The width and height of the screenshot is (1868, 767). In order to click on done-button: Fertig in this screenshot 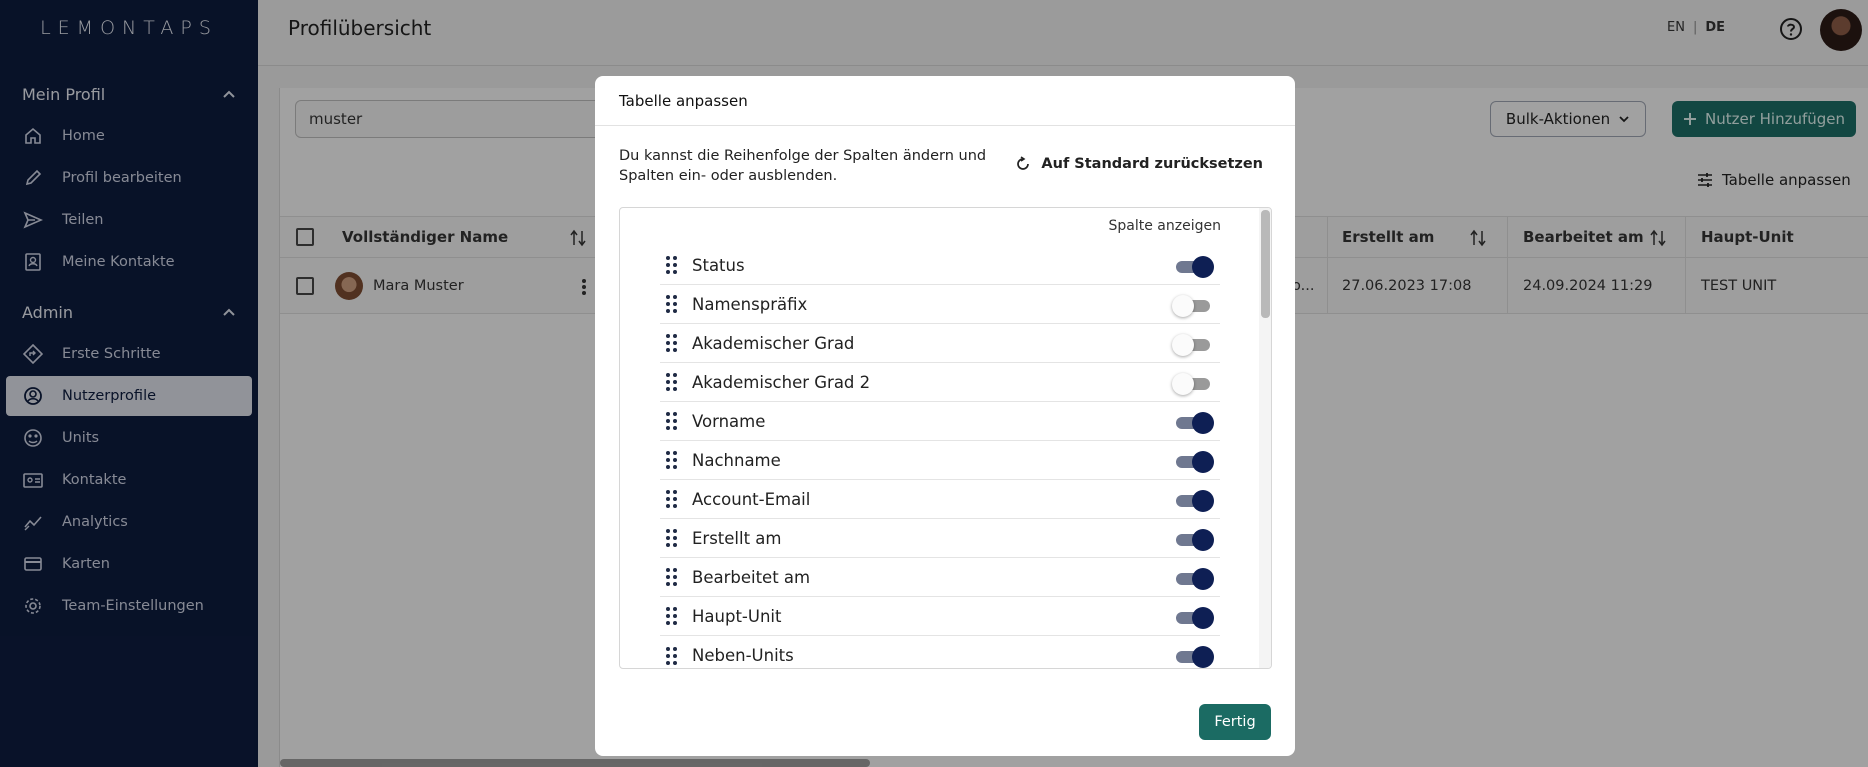, I will do `click(1235, 722)`.